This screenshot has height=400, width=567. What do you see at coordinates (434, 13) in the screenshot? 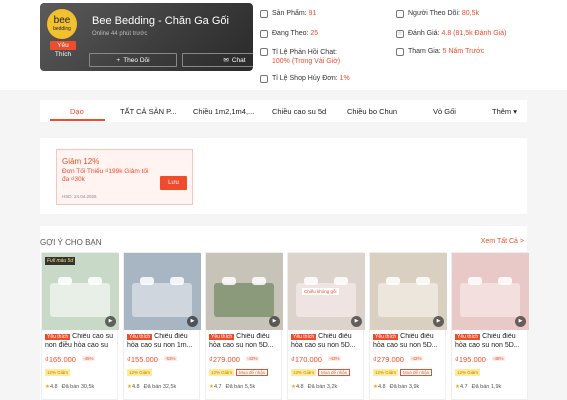
I see `stat-label: Người Theo Dõi:` at bounding box center [434, 13].